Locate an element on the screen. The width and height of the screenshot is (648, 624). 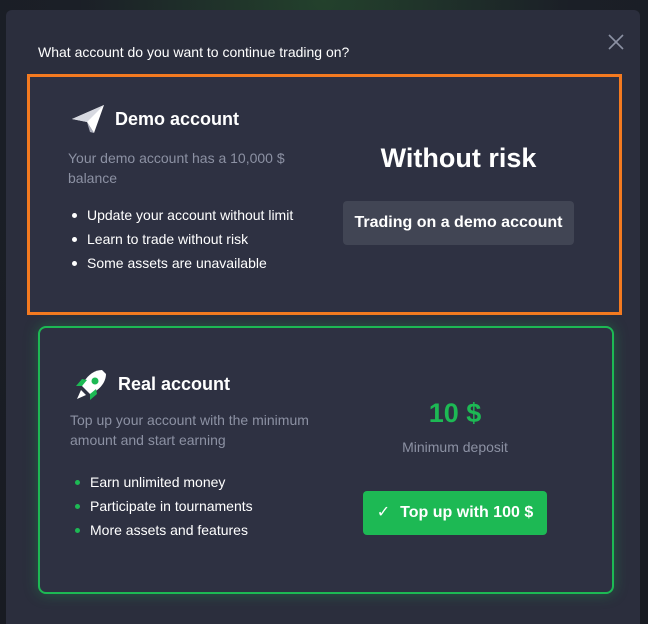
minimum-deposit-amount: 10 $ is located at coordinates (455, 413).